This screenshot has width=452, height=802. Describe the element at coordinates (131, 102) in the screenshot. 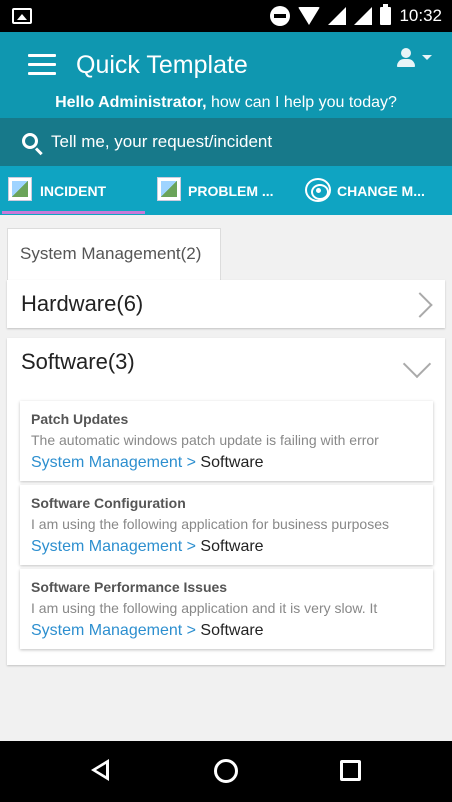

I see `greeting-name: Hello Administrator,` at that location.